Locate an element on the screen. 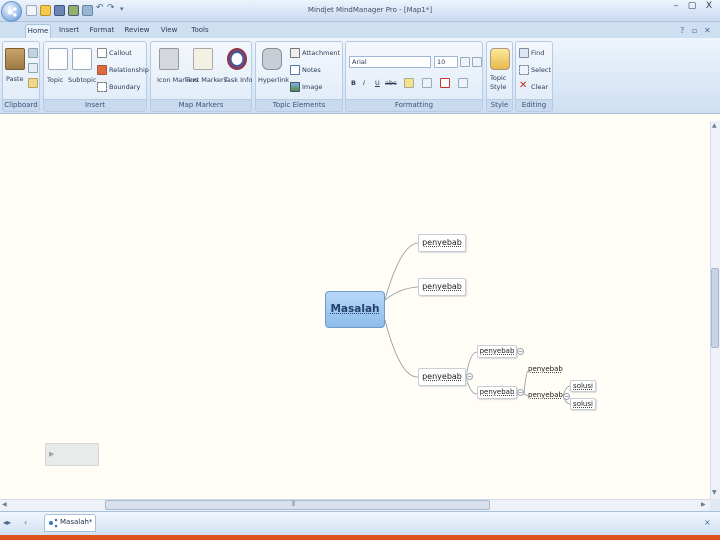 The width and height of the screenshot is (720, 540). map-overview-panel: ▶ is located at coordinates (72, 454).